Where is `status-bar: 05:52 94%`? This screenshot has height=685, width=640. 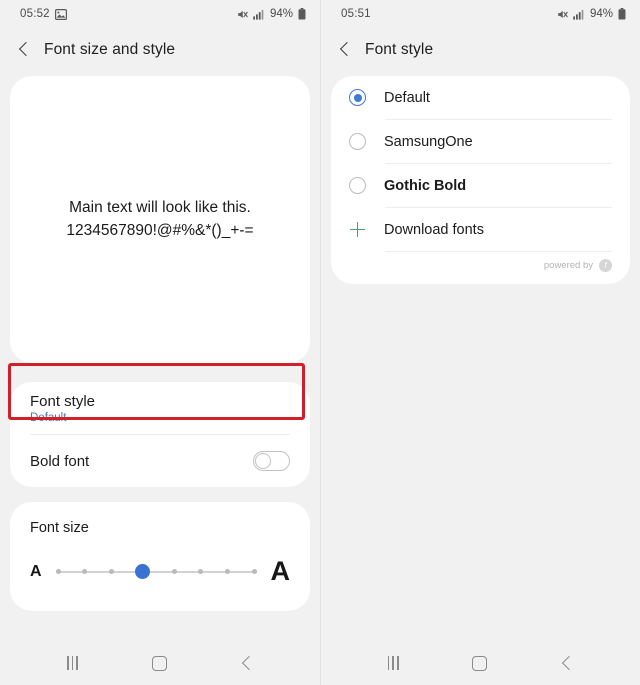
status-bar: 05:52 94% is located at coordinates (160, 14).